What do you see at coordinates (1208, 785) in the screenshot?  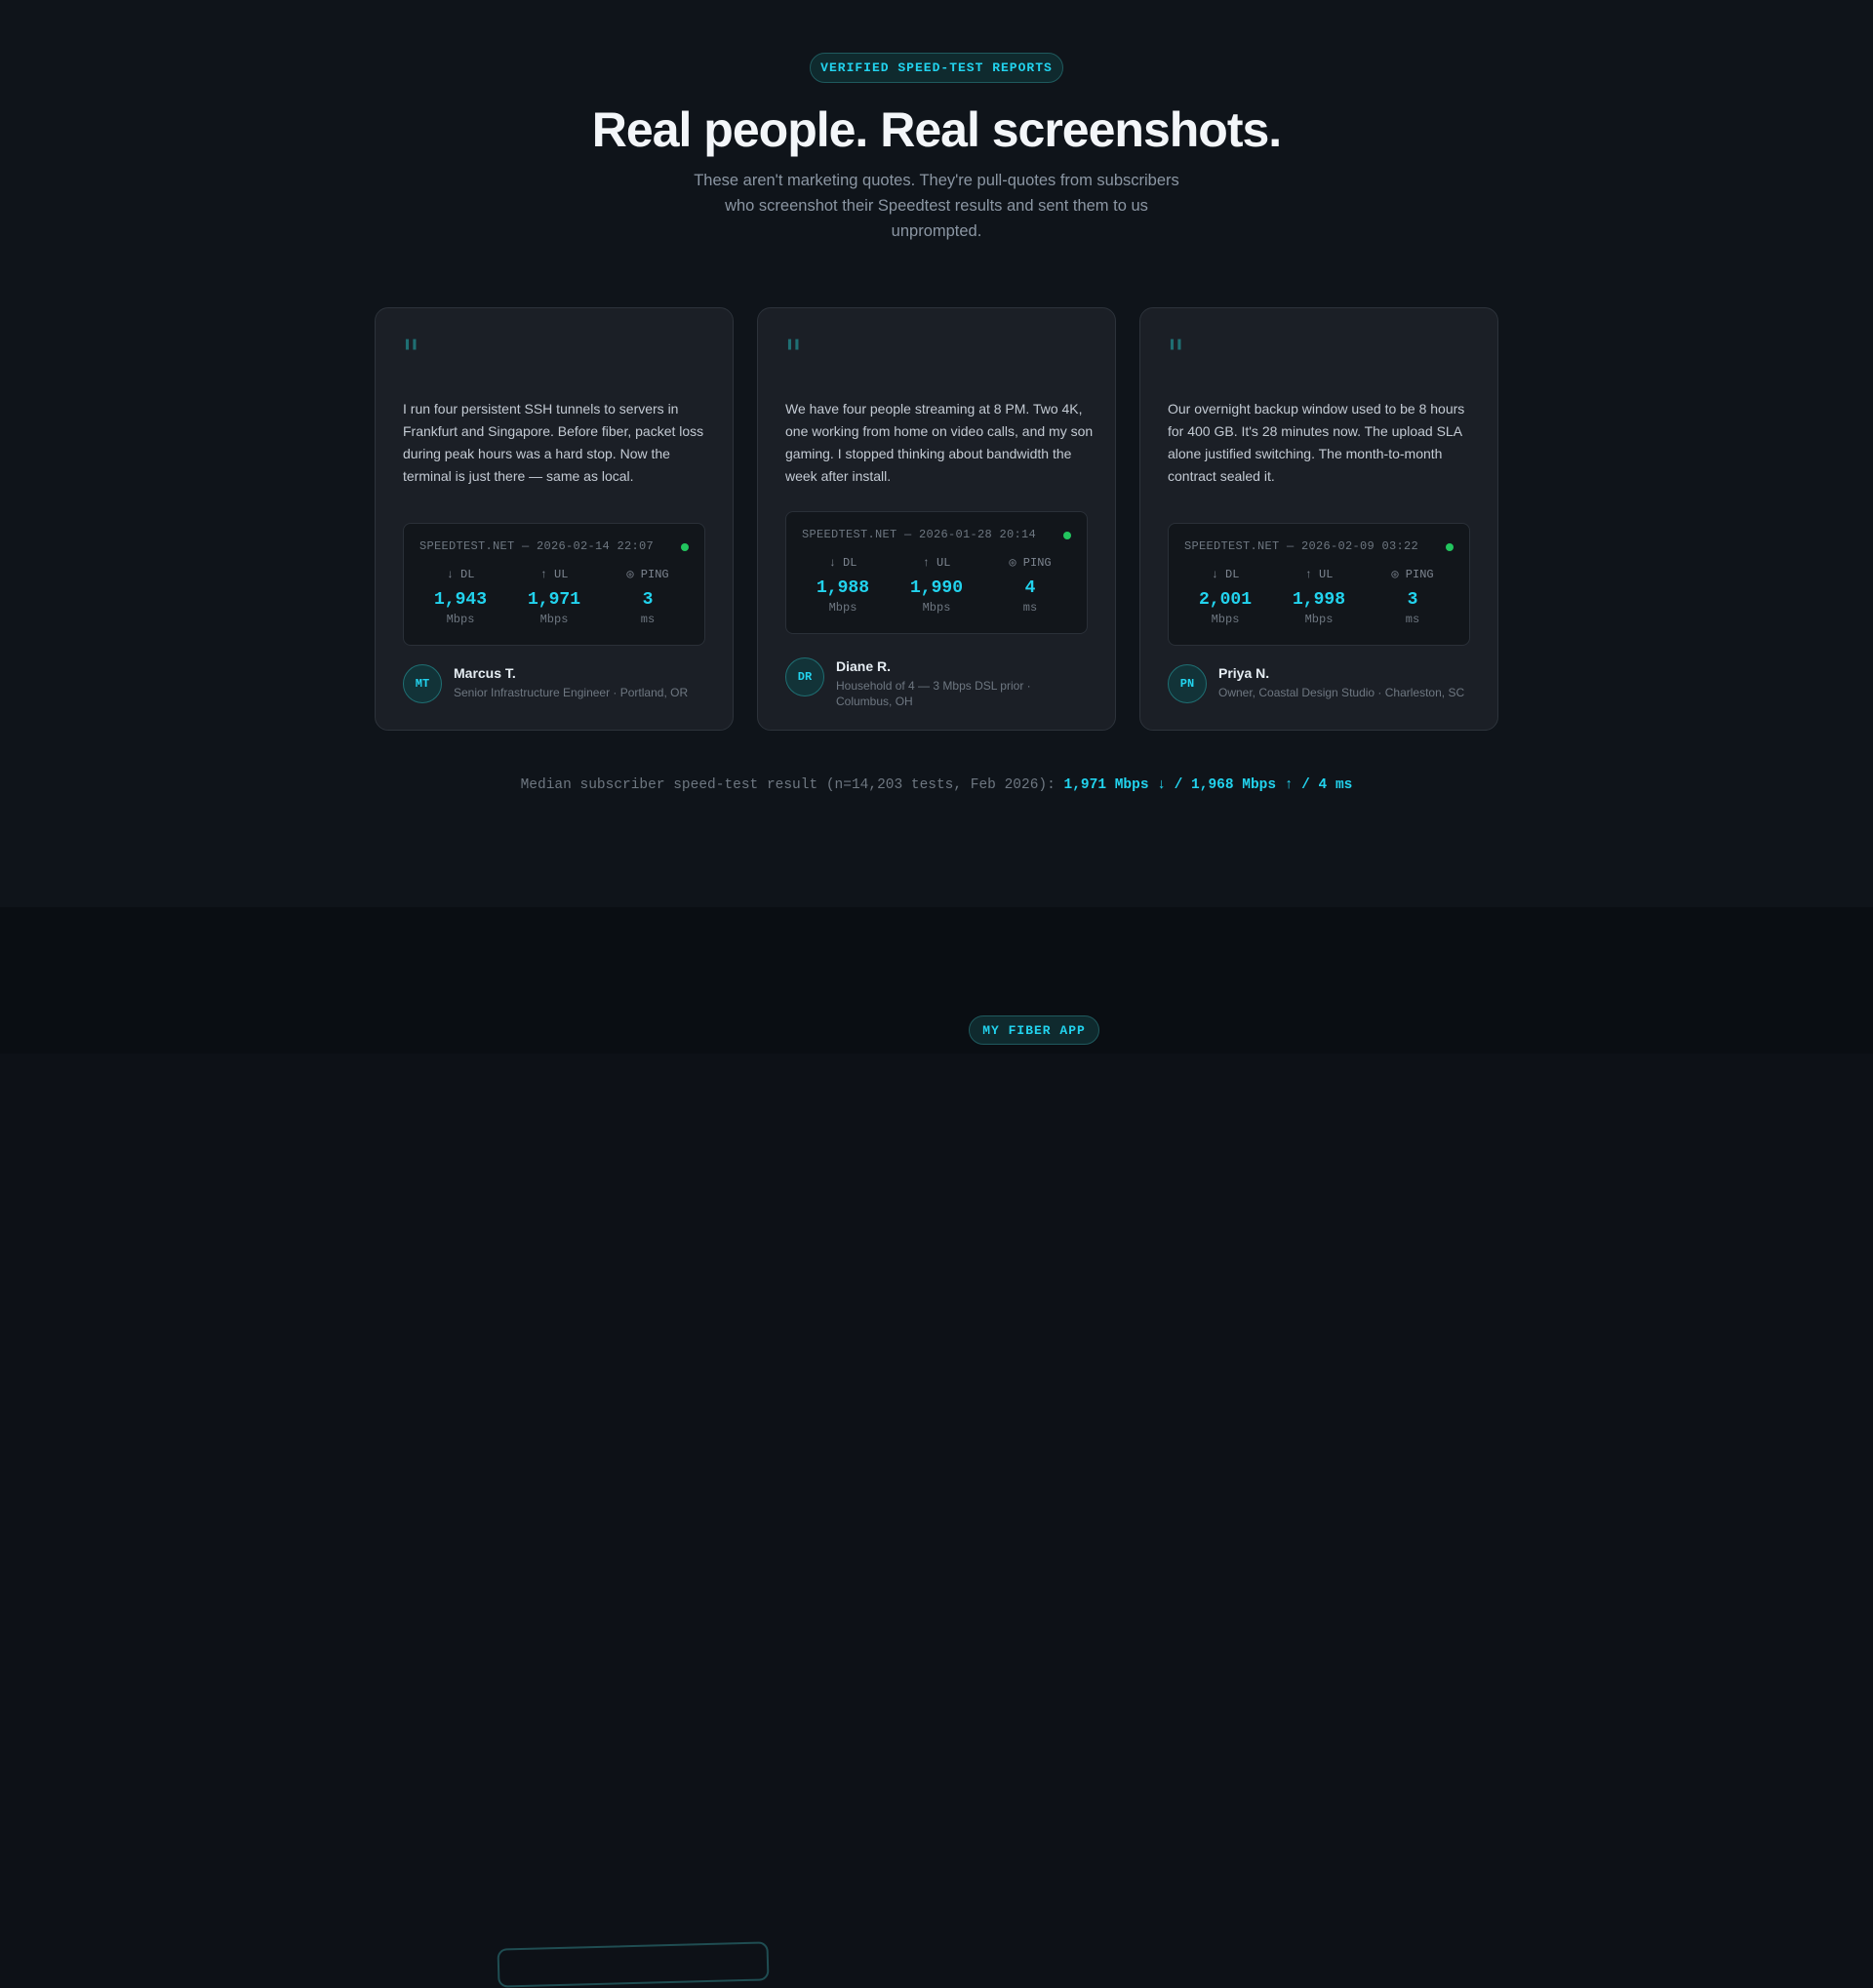 I see `median-value: 1,971 Mbps ↓ / 1,968 Mbps ↑ / 4 ms` at bounding box center [1208, 785].